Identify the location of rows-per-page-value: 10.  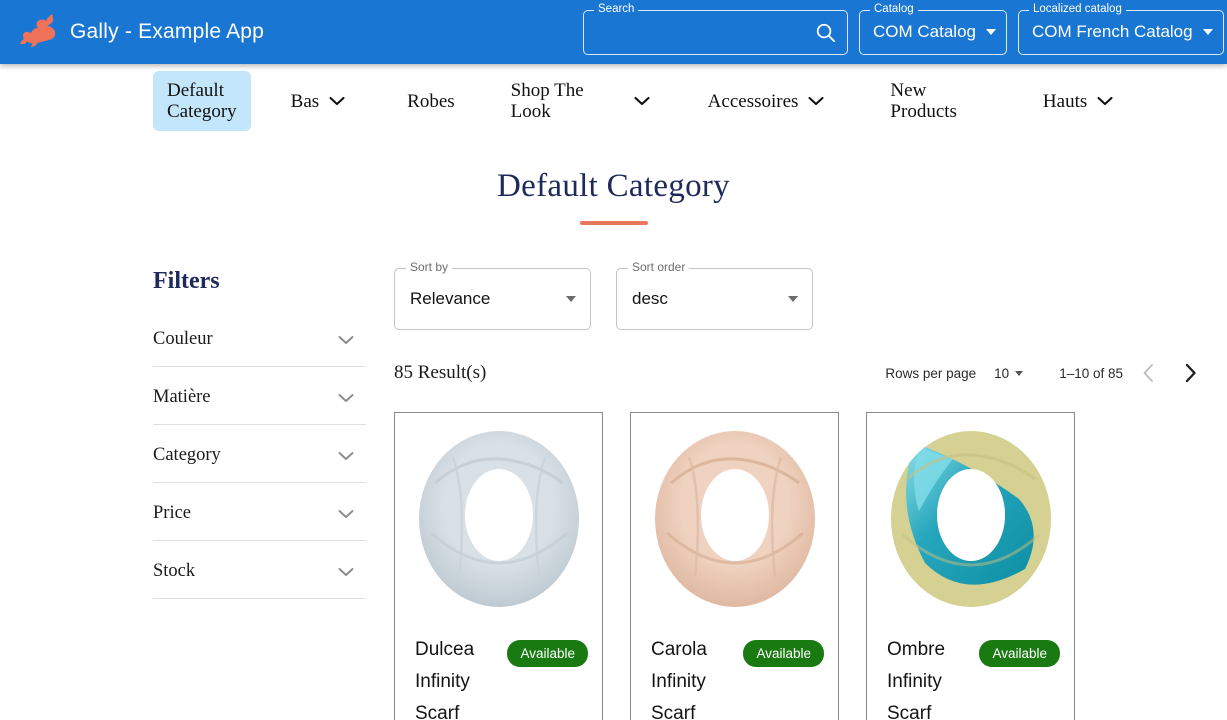
(1002, 373).